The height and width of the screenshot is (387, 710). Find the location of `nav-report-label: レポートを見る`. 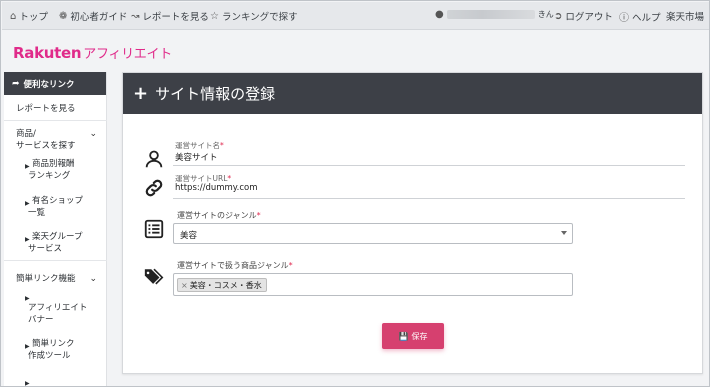

nav-report-label: レポートを見る is located at coordinates (175, 17).